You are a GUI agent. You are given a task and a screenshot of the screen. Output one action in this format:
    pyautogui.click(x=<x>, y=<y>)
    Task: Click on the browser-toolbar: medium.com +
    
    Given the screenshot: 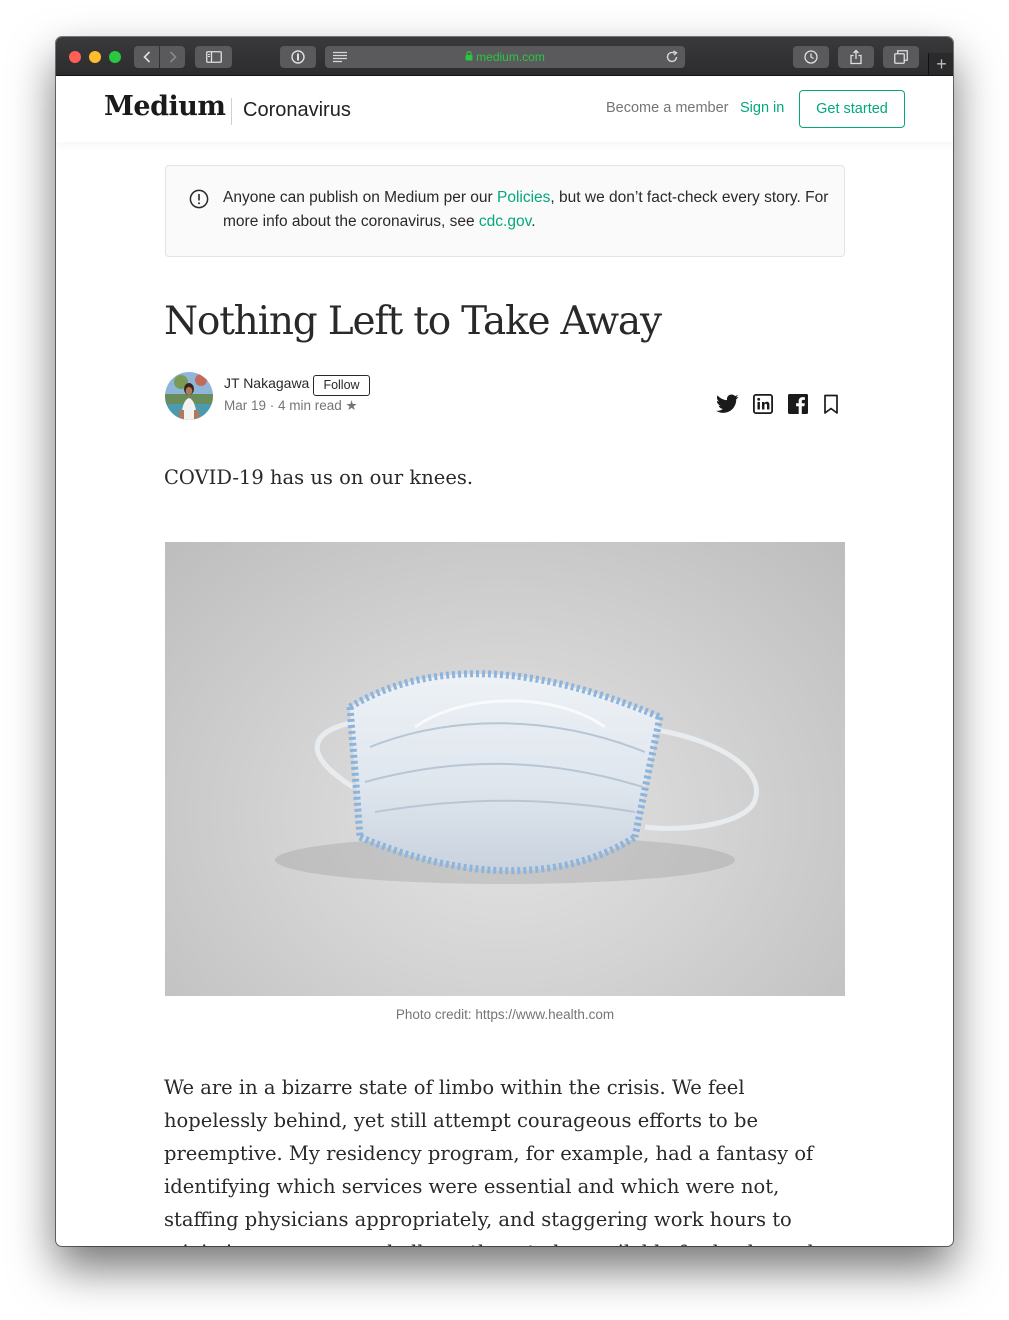 What is the action you would take?
    pyautogui.click(x=504, y=56)
    